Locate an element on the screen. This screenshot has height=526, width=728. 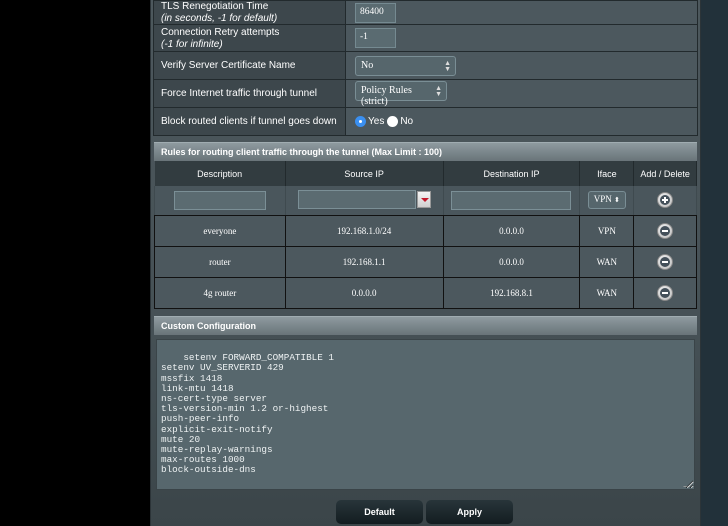
radio-yes is located at coordinates (360, 121).